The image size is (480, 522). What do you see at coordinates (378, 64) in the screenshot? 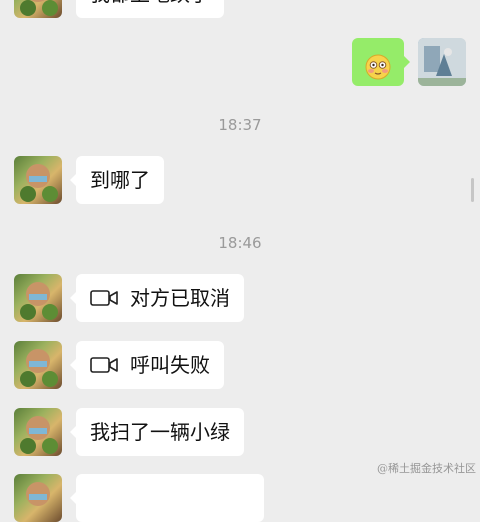
I see `flushed-face-emoji-icon` at bounding box center [378, 64].